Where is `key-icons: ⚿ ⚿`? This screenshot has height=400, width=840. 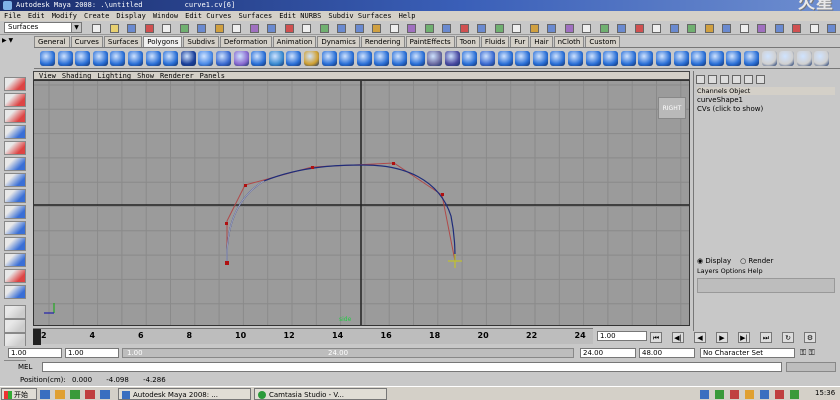
key-icons: ⚿ ⚿ is located at coordinates (817, 353).